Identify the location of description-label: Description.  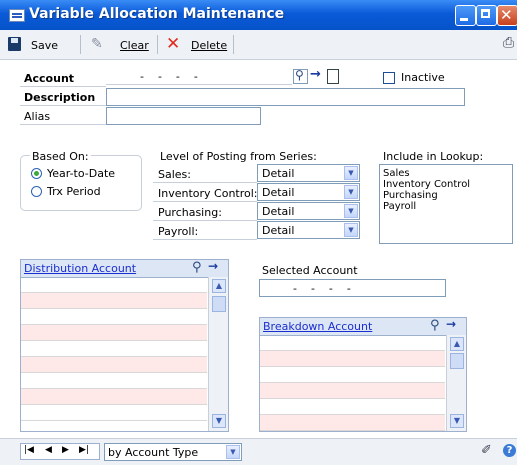
(60, 97).